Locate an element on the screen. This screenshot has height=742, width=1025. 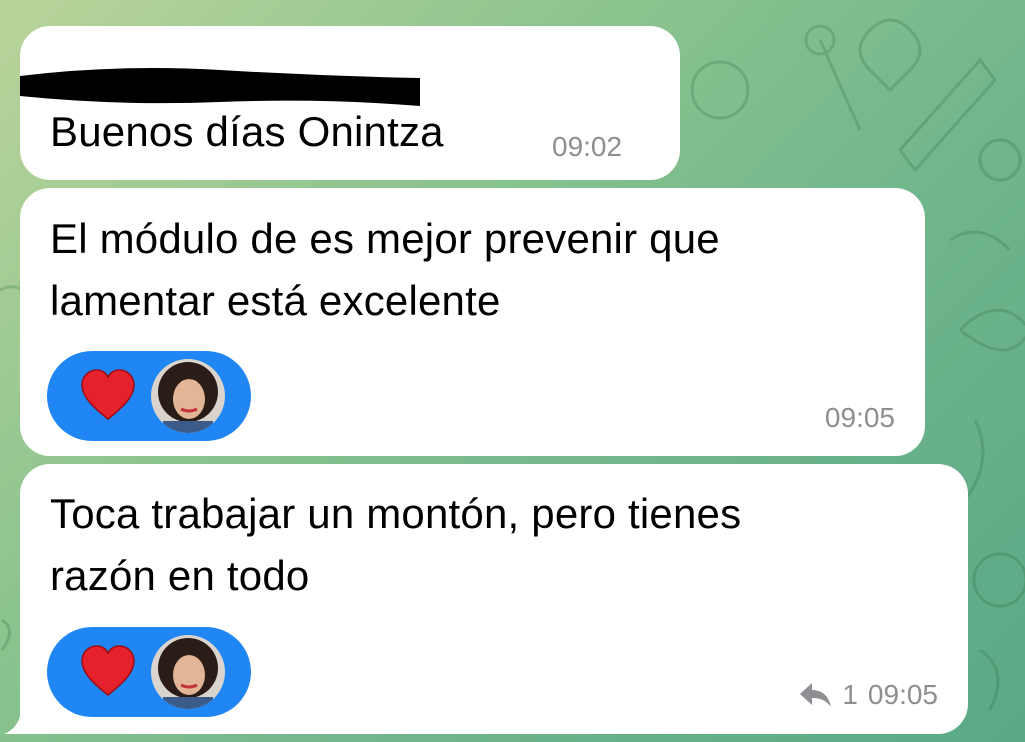
message-text-line: El módulo de es mejor prevenir que is located at coordinates (385, 238).